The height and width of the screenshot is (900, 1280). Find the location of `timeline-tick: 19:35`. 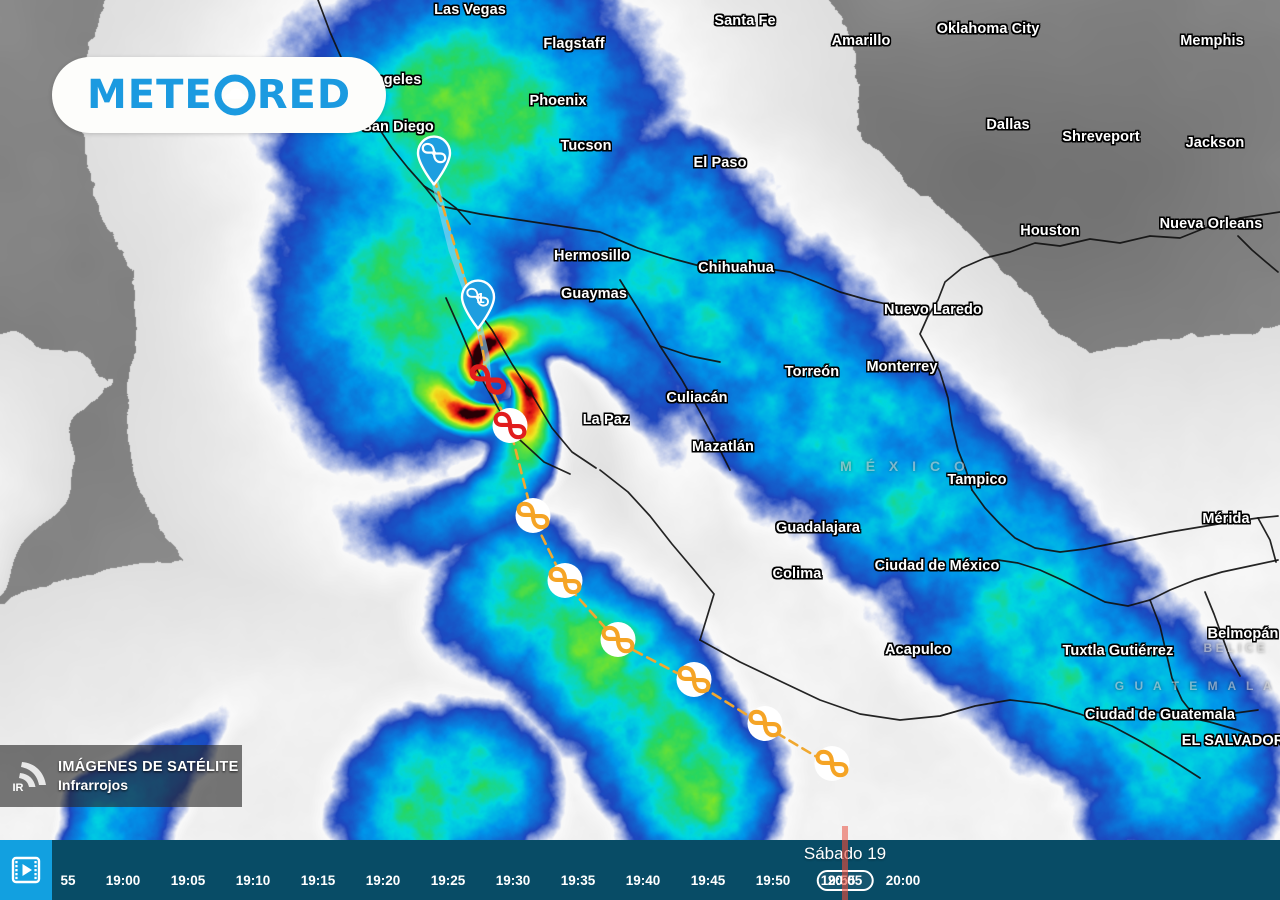

timeline-tick: 19:35 is located at coordinates (578, 880).